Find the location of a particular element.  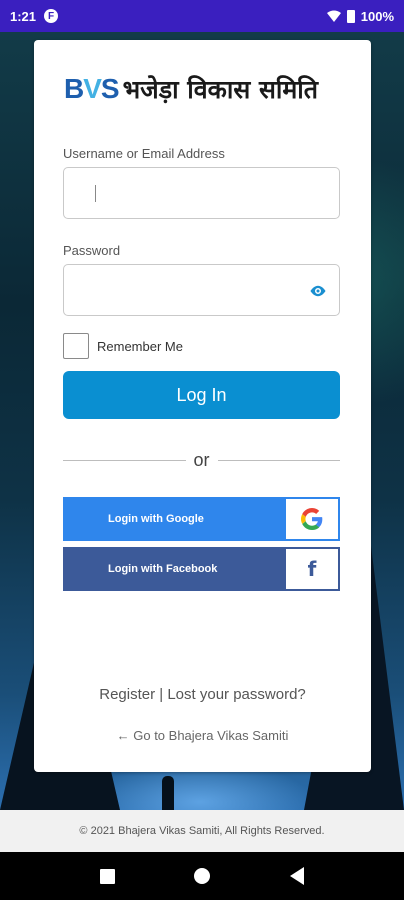

remember-me-row: Remember Me is located at coordinates (123, 346).